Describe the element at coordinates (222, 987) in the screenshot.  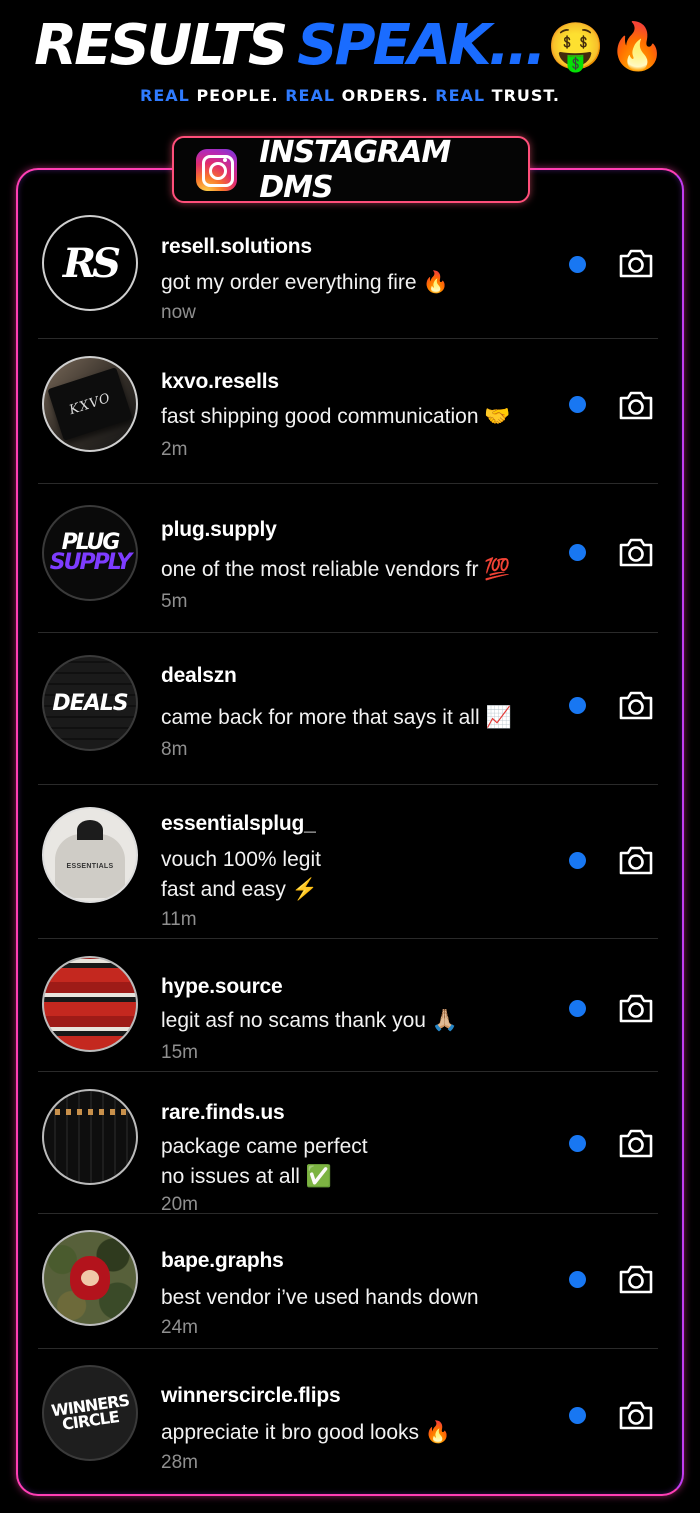
I see `username: hype.source` at that location.